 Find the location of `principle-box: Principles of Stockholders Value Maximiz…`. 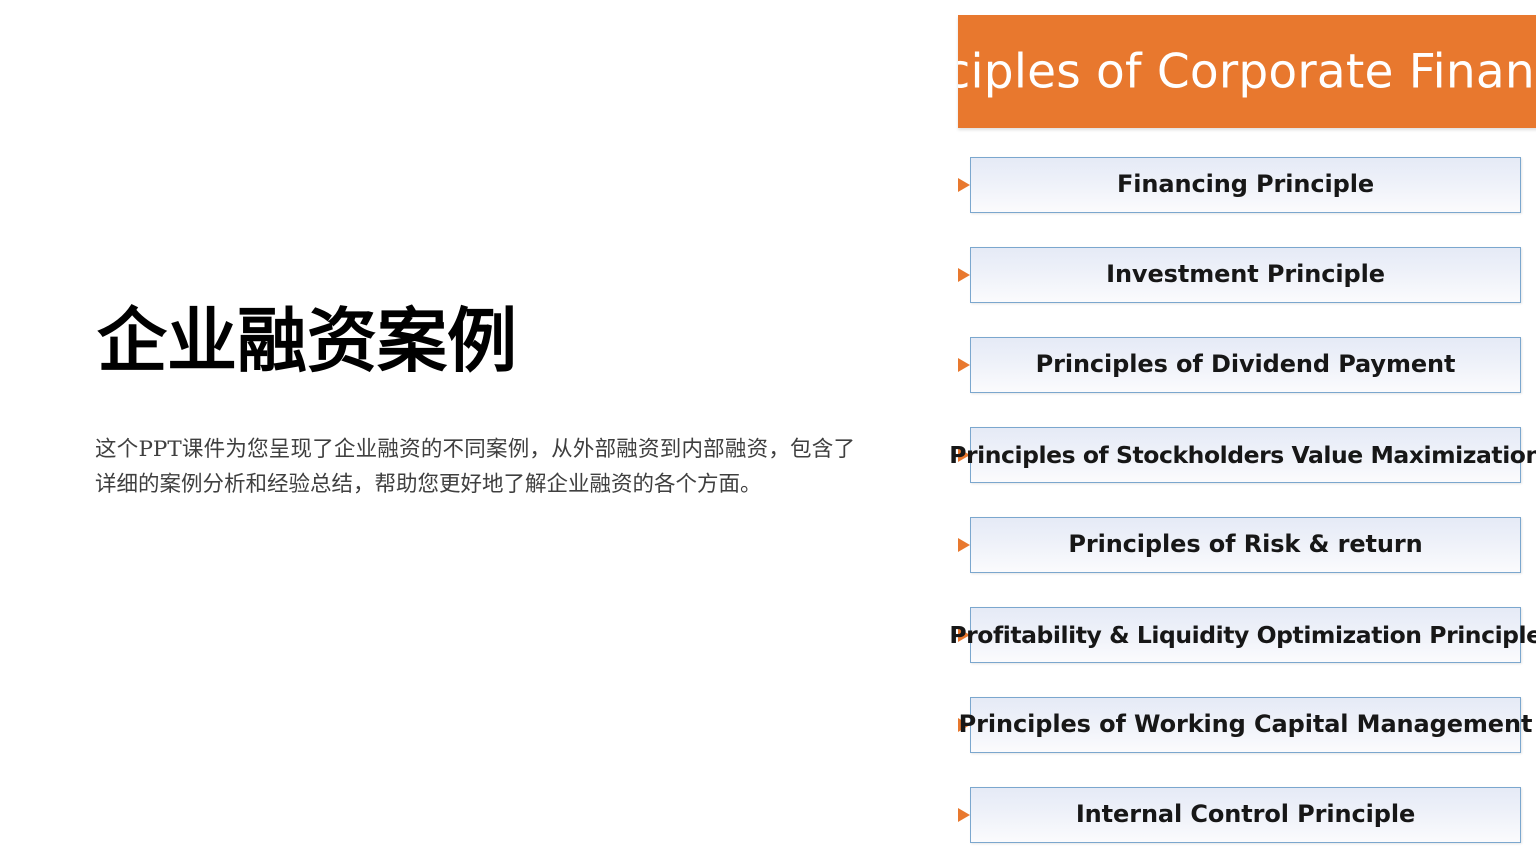

principle-box: Principles of Stockholders Value Maximiz… is located at coordinates (1242, 455).